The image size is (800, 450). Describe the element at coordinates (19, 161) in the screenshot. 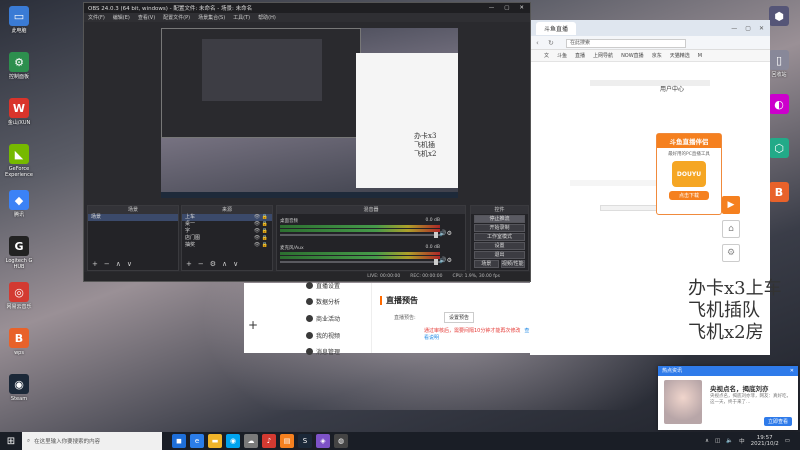

I see `desktop-icon: ◣ GeForce Experience` at that location.